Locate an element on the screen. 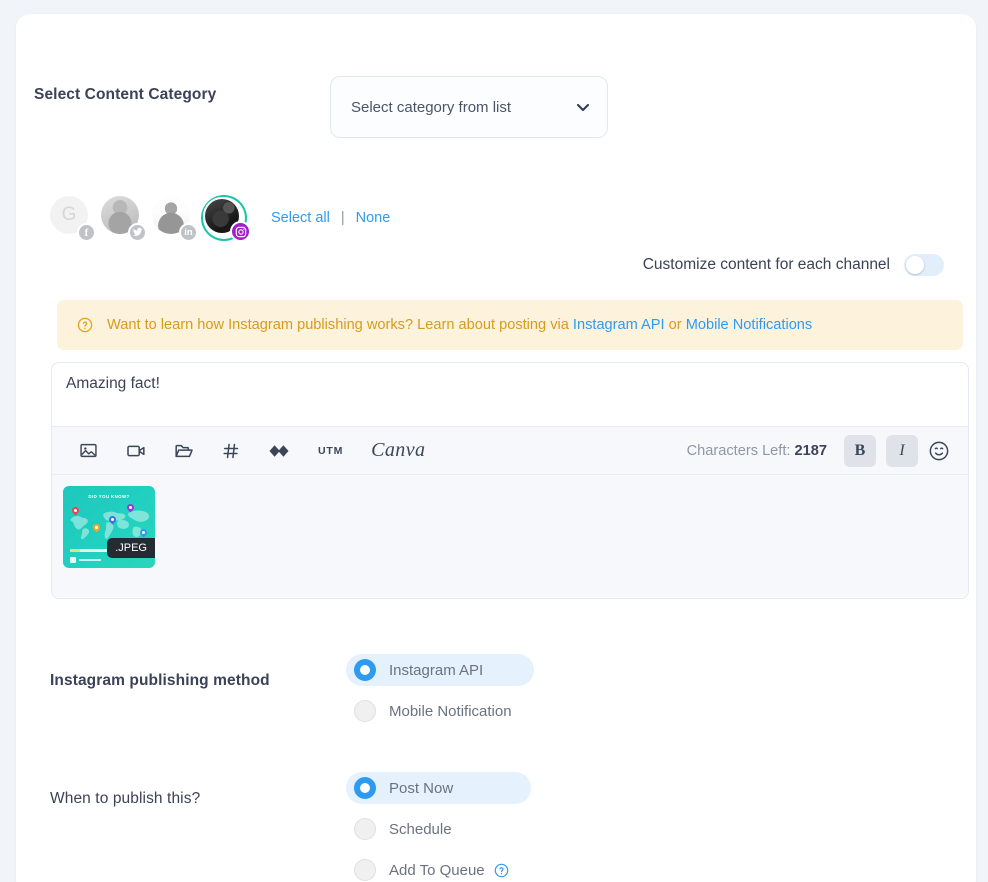 The height and width of the screenshot is (882, 988). attachment-thumbnail: DID YOU KNOW? .JPEG is located at coordinates (109, 527).